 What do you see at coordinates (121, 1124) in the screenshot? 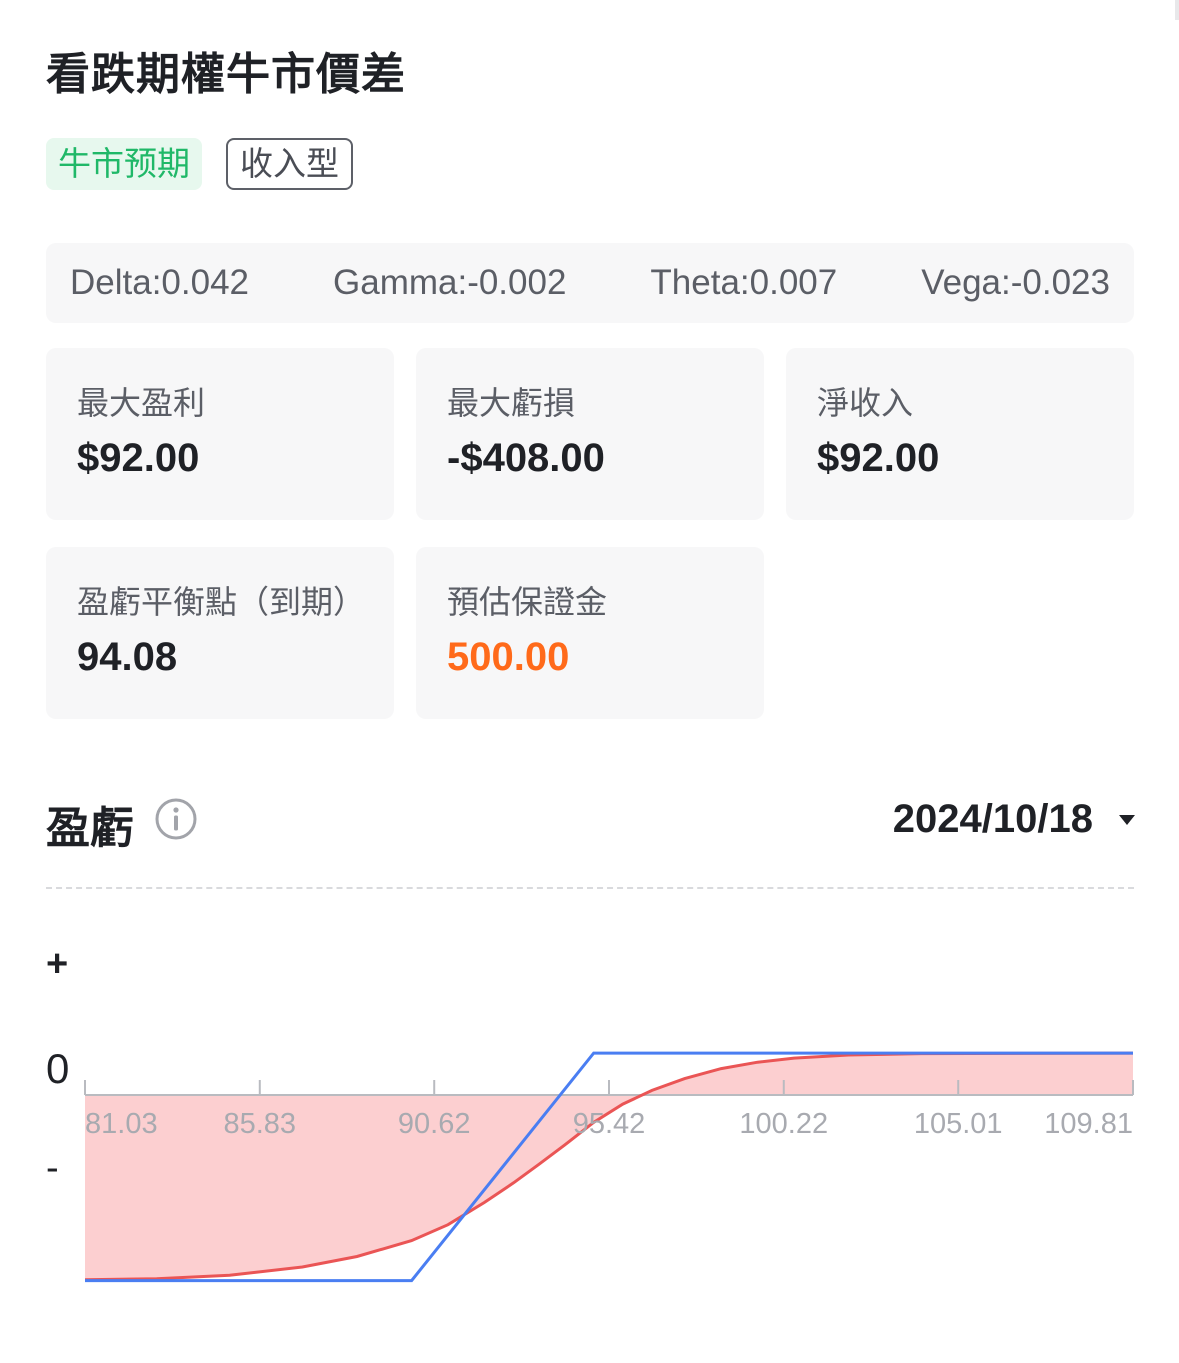
I see `x-tick-label: 81.03` at bounding box center [121, 1124].